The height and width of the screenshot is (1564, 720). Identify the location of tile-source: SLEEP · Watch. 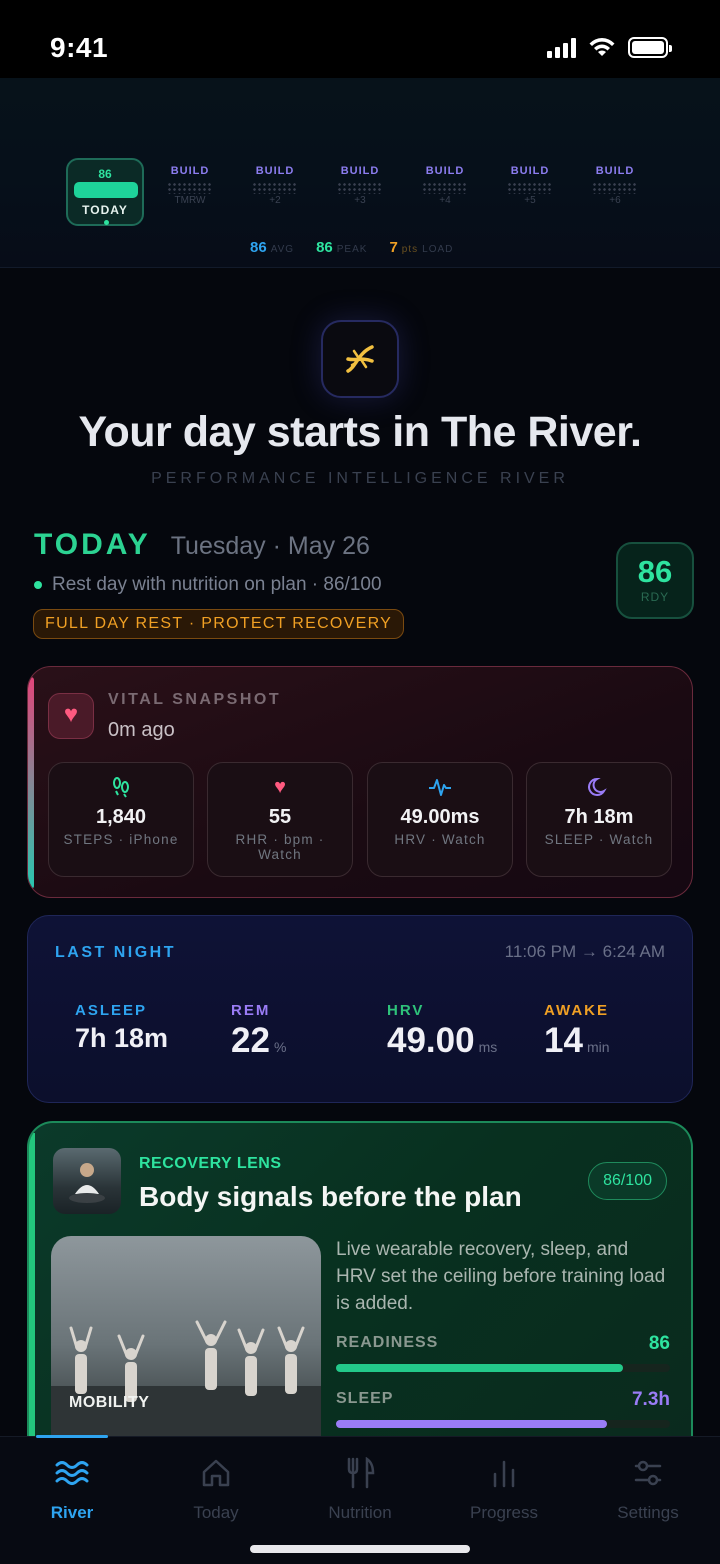
(599, 839).